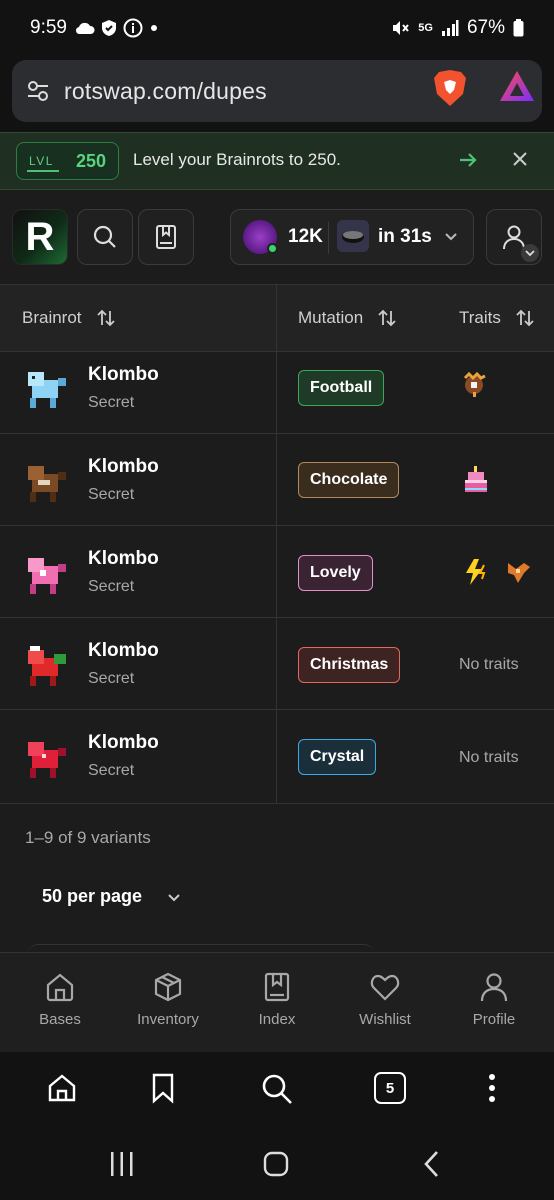  What do you see at coordinates (517, 87) in the screenshot?
I see `brave-rewards-icon` at bounding box center [517, 87].